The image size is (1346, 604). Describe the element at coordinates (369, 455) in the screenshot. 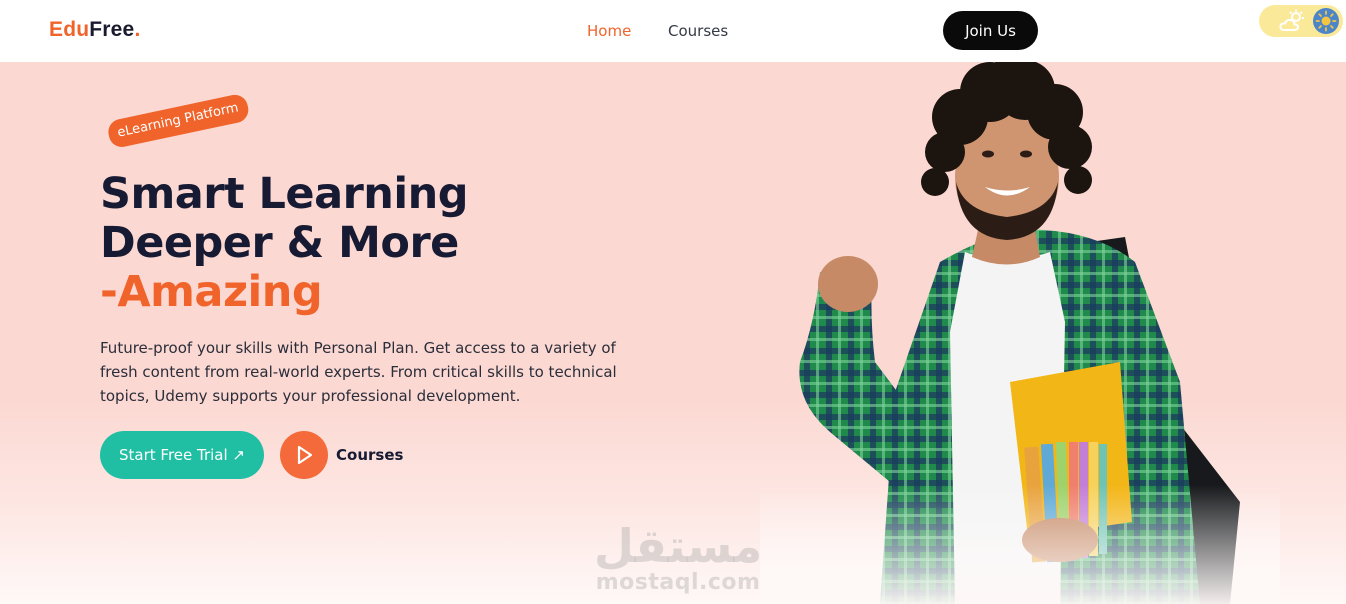

I see `courses-link: Courses` at that location.